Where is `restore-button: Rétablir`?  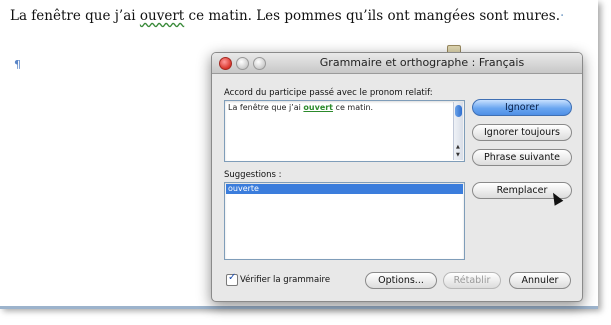 restore-button: Rétablir is located at coordinates (472, 280).